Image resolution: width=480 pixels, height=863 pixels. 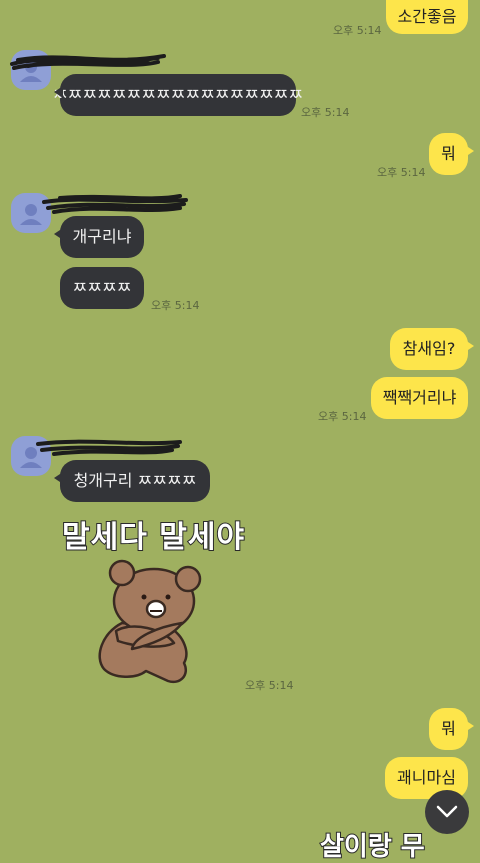 What do you see at coordinates (178, 95) in the screenshot?
I see `their-message-bubble: ㅉㅉㅉㅉㅉㅉㅉㅉㅉㅉㅉㅉㅉㅉㅉㅉㅉ` at bounding box center [178, 95].